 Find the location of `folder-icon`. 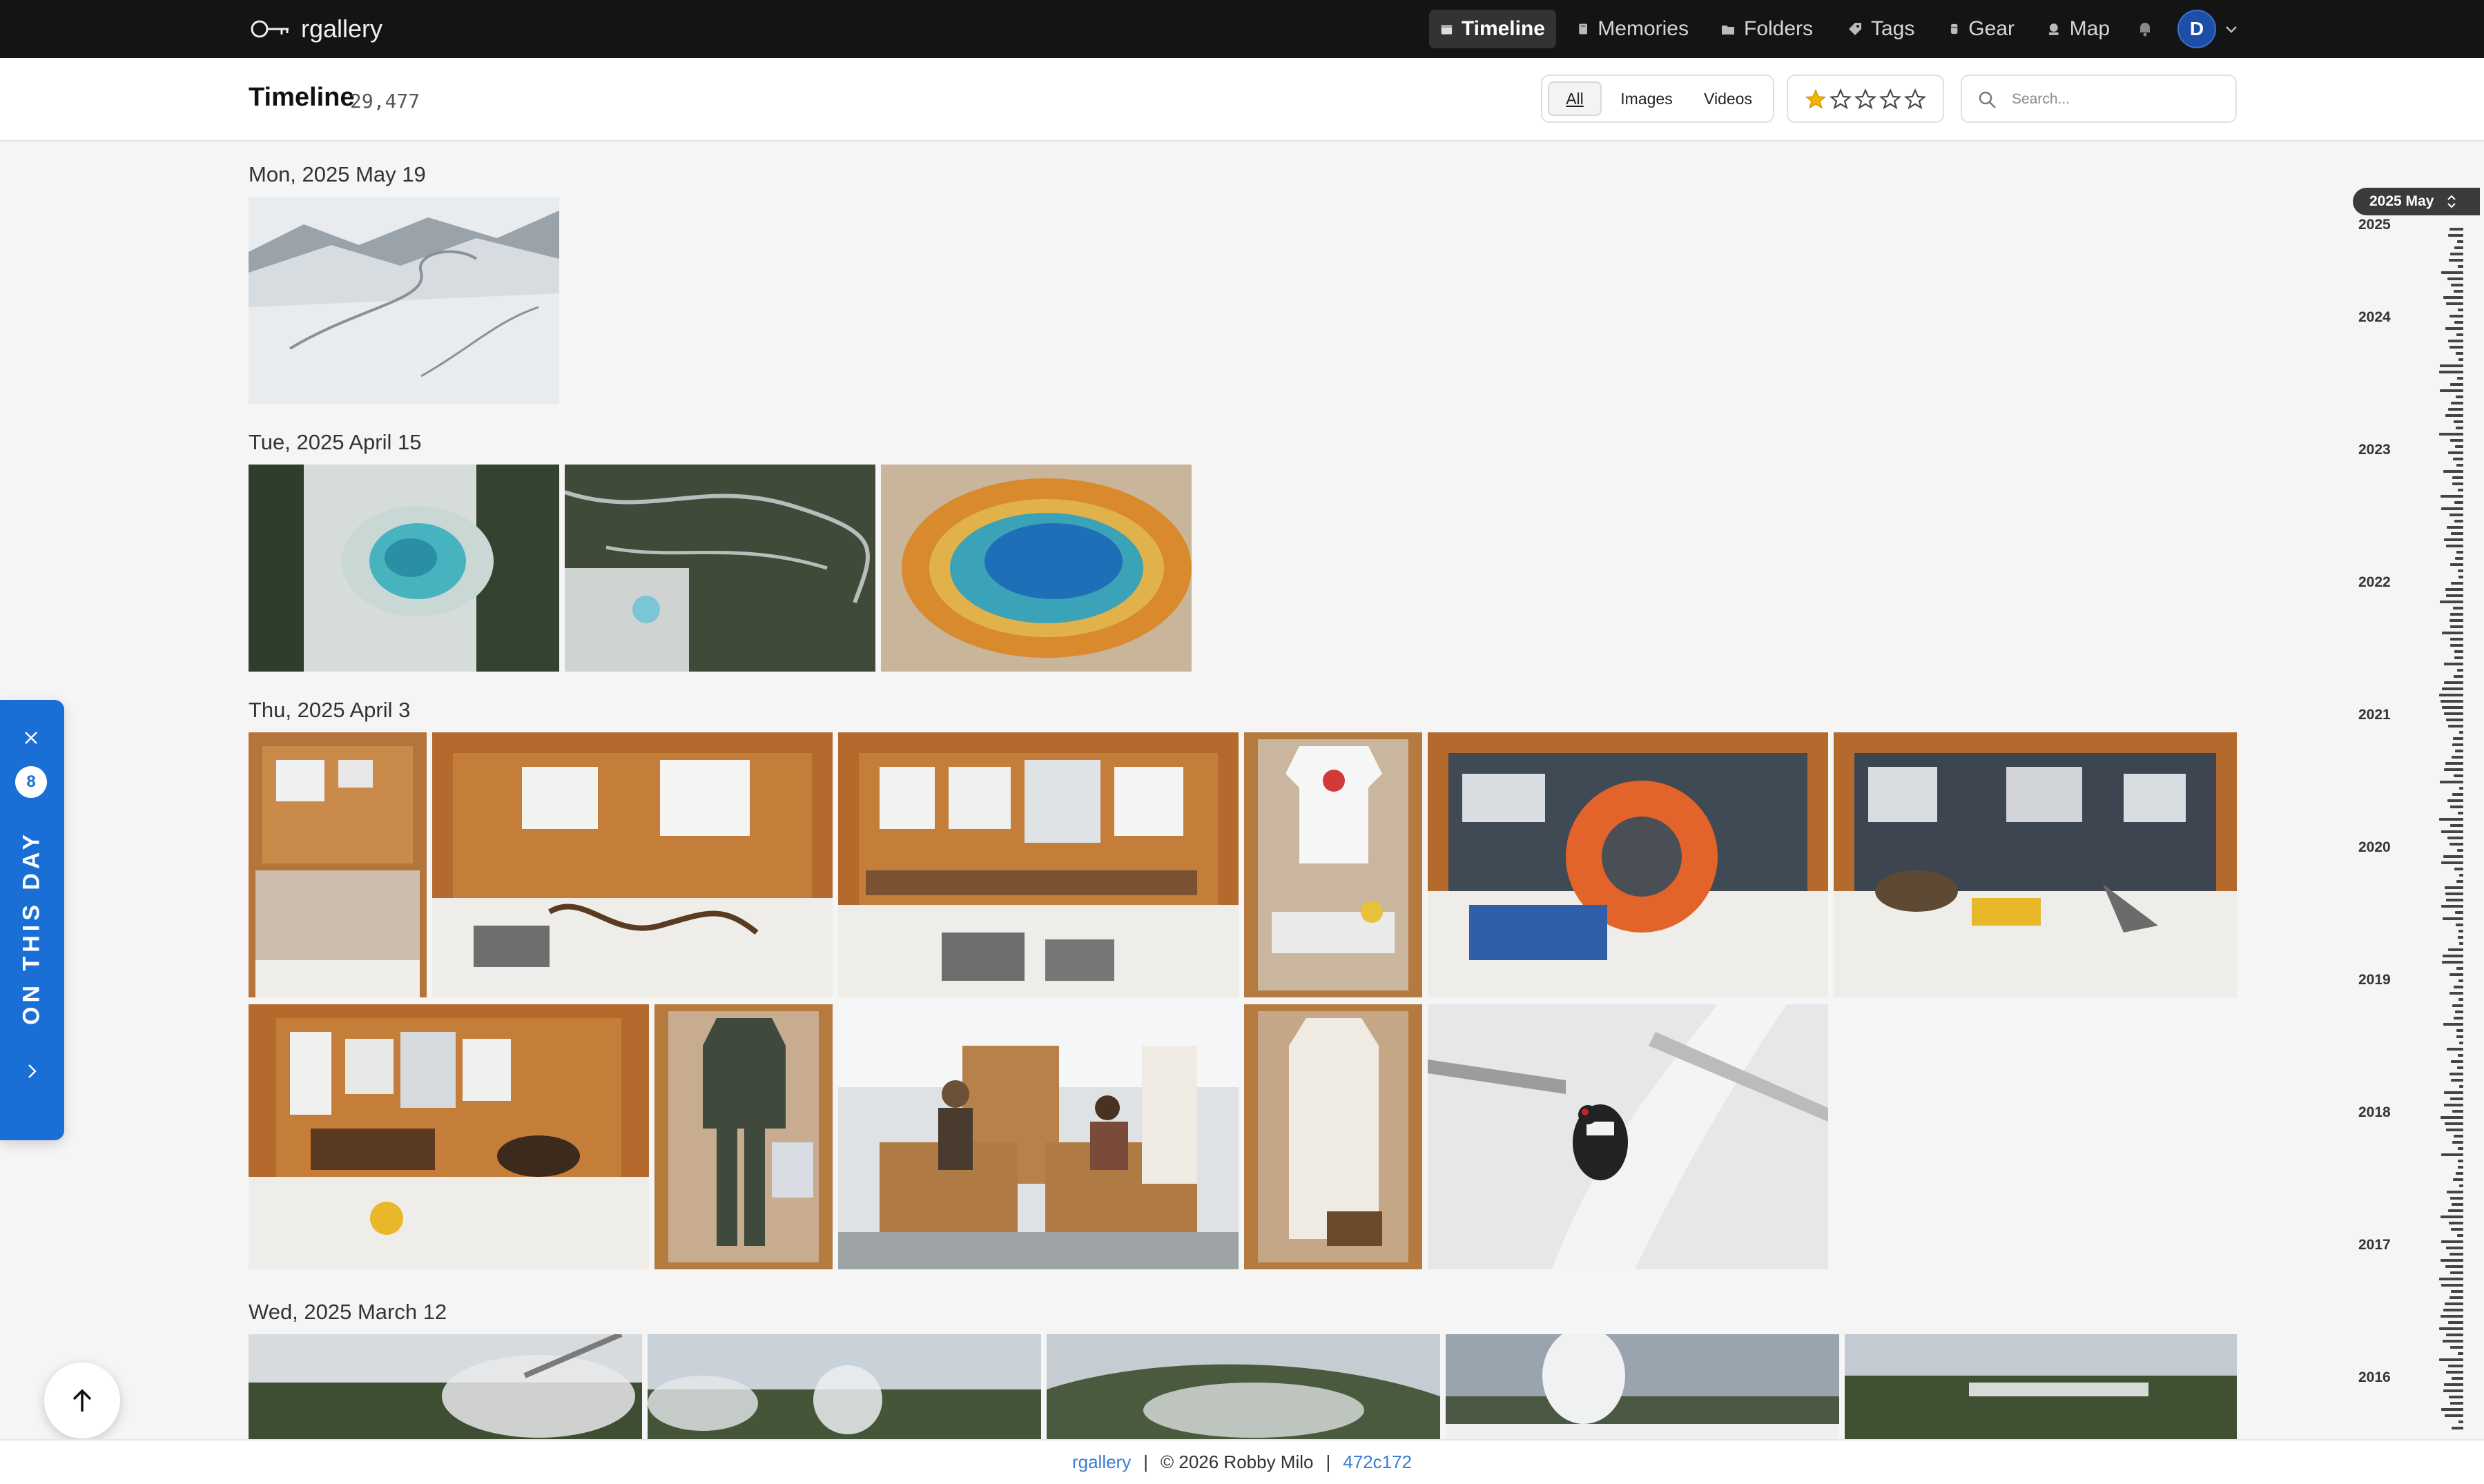

folder-icon is located at coordinates (1728, 31).